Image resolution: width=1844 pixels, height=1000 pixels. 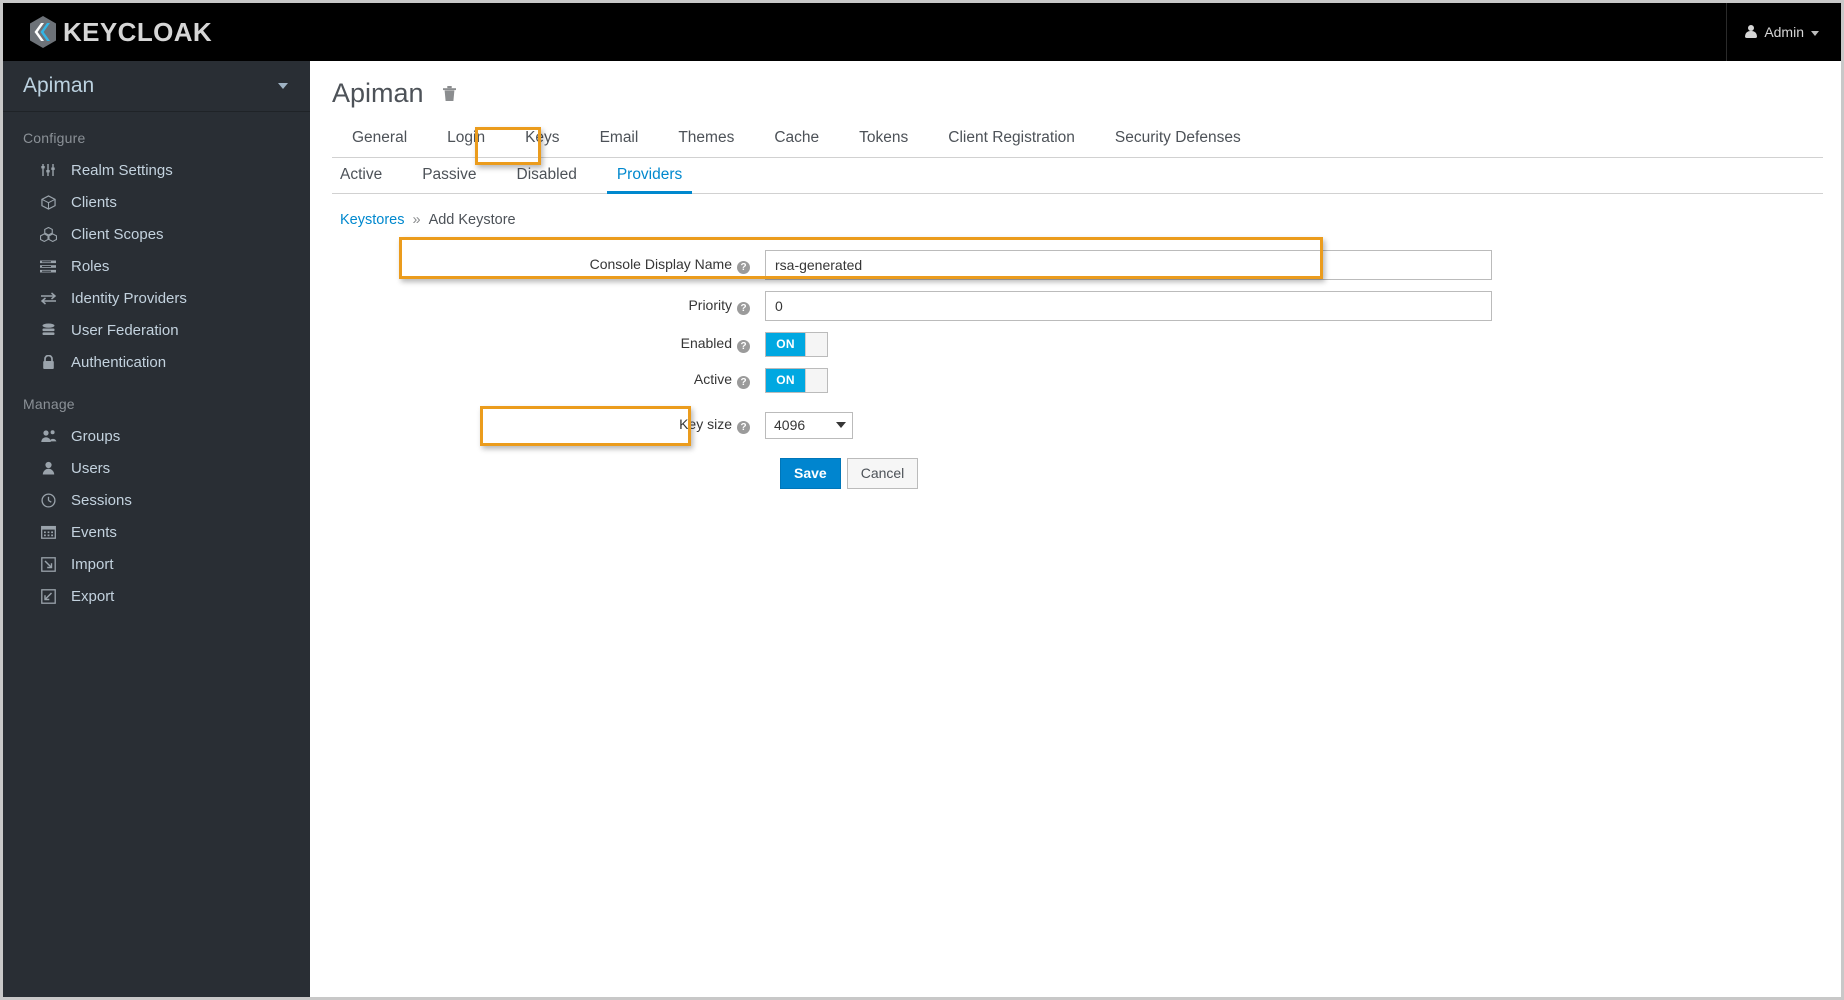 What do you see at coordinates (537, 425) in the screenshot?
I see `key-size-label: Key size?` at bounding box center [537, 425].